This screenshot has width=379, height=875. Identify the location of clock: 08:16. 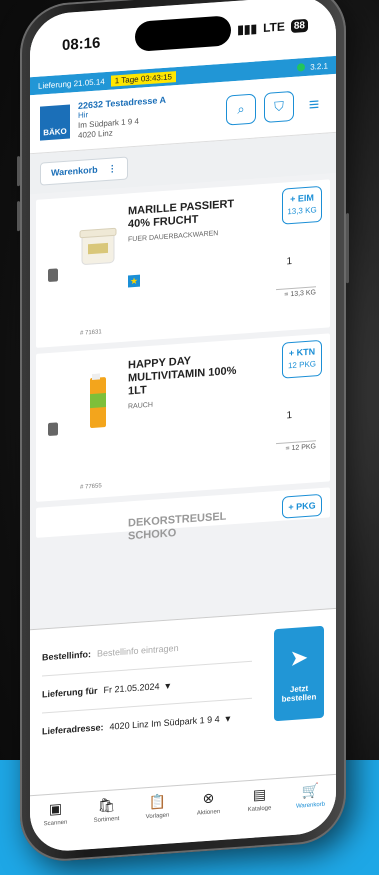
(81, 44).